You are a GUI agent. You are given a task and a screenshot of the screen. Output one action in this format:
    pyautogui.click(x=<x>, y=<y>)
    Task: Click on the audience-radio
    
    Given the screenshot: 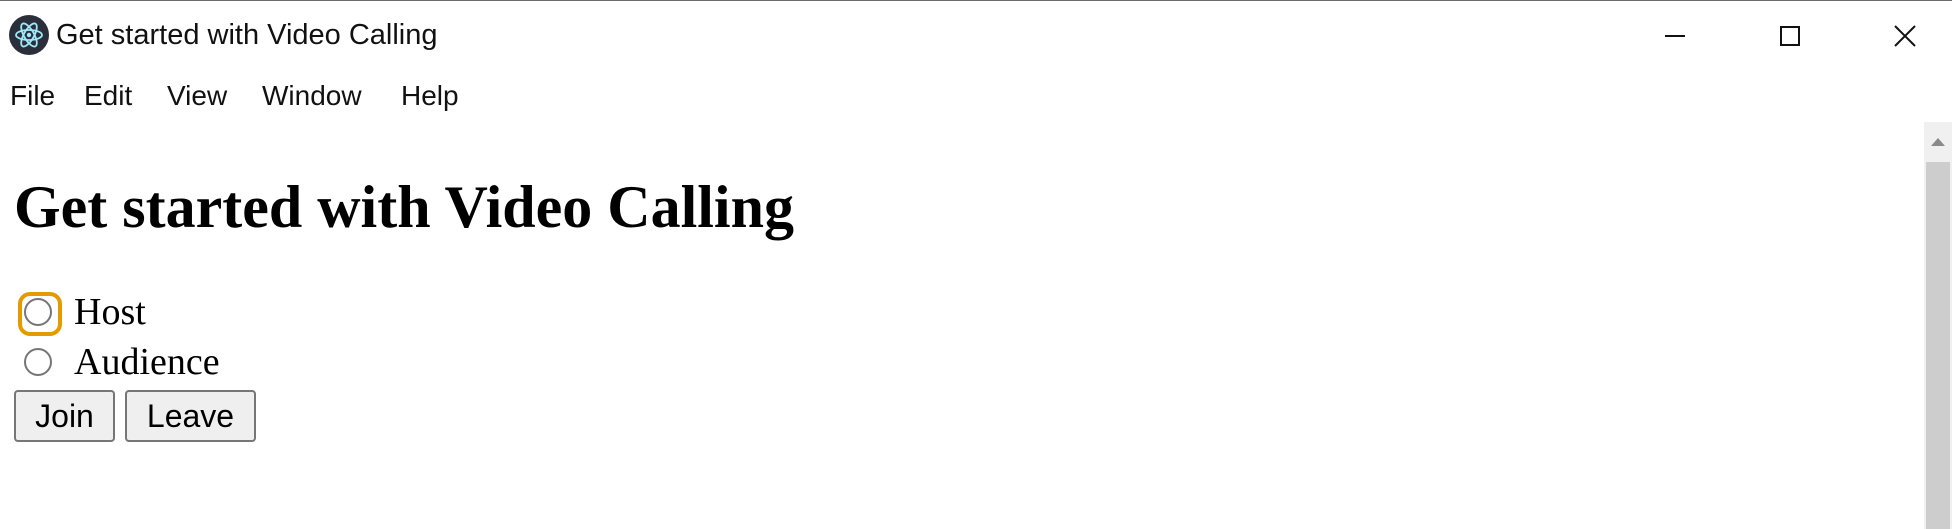 What is the action you would take?
    pyautogui.click(x=38, y=362)
    